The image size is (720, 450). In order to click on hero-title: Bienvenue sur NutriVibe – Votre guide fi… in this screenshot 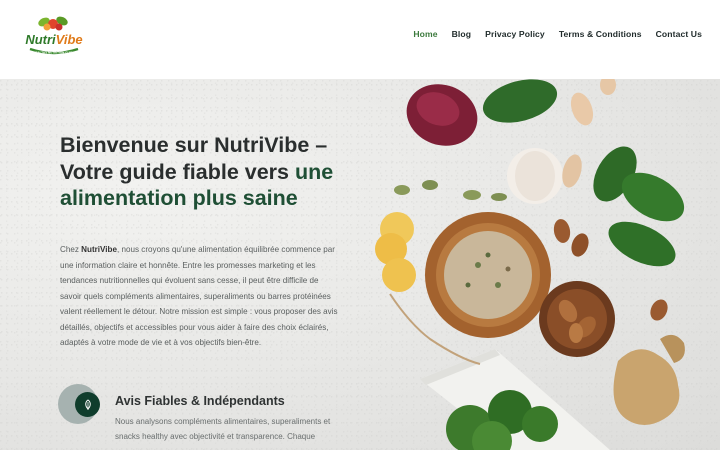, I will do `click(210, 172)`.